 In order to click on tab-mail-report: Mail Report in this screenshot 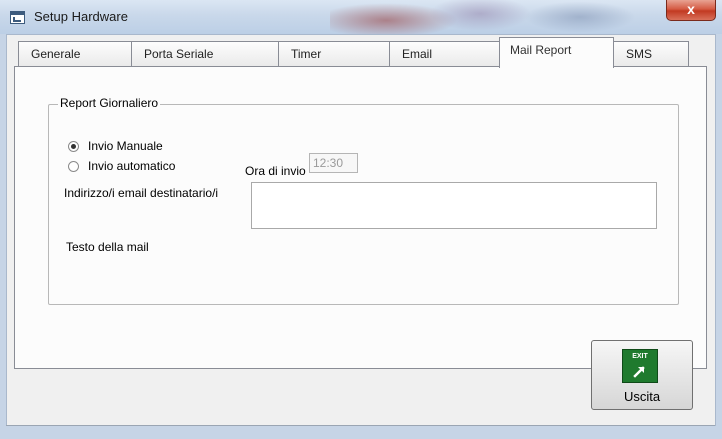, I will do `click(556, 52)`.